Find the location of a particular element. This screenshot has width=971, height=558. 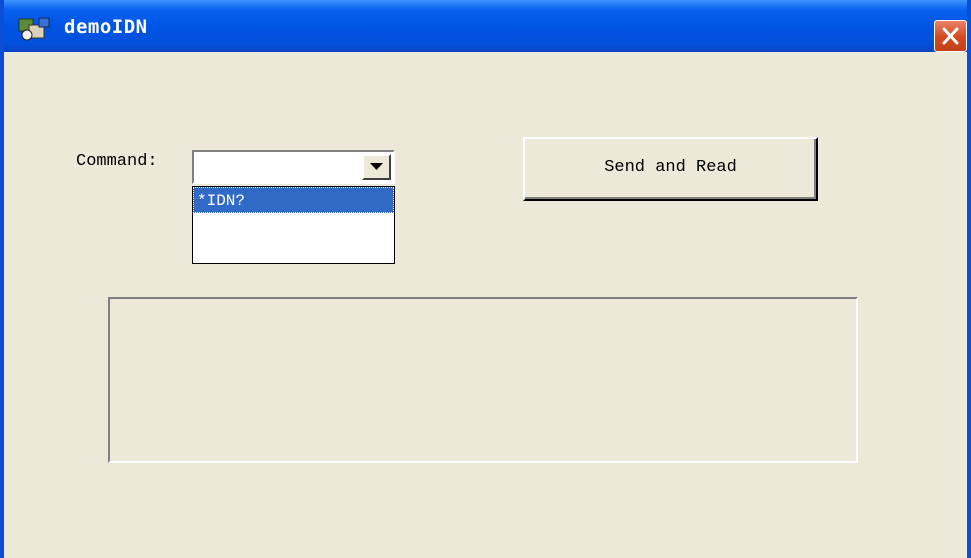

command-dropdown-list: *IDN? is located at coordinates (293, 225).